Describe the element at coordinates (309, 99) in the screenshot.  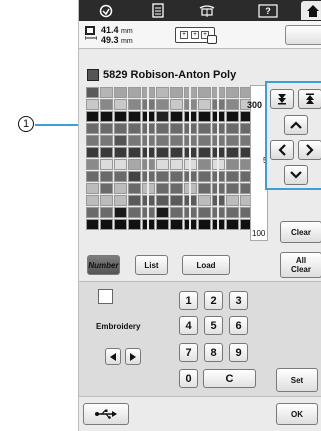
I see `jump-start-button` at that location.